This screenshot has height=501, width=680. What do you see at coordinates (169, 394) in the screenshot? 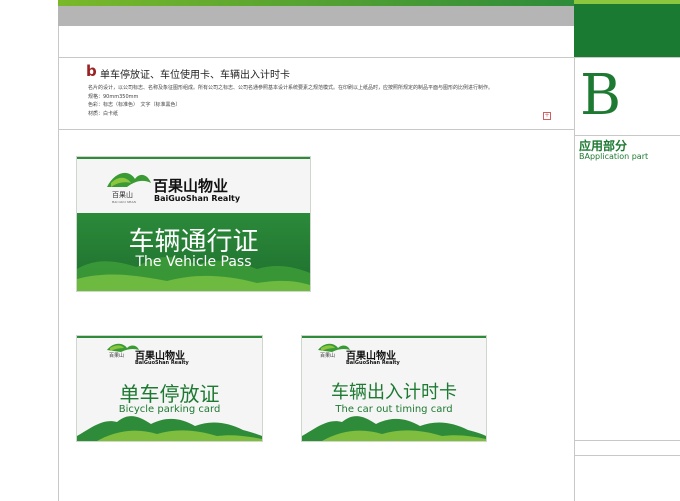
I see `card-title-cn: 单车停放证` at bounding box center [169, 394].